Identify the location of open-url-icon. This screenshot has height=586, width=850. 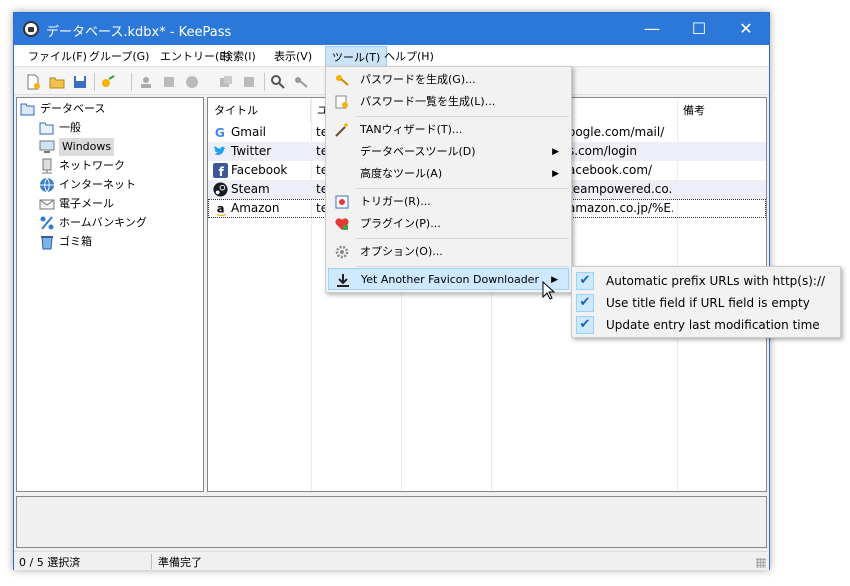
(192, 82).